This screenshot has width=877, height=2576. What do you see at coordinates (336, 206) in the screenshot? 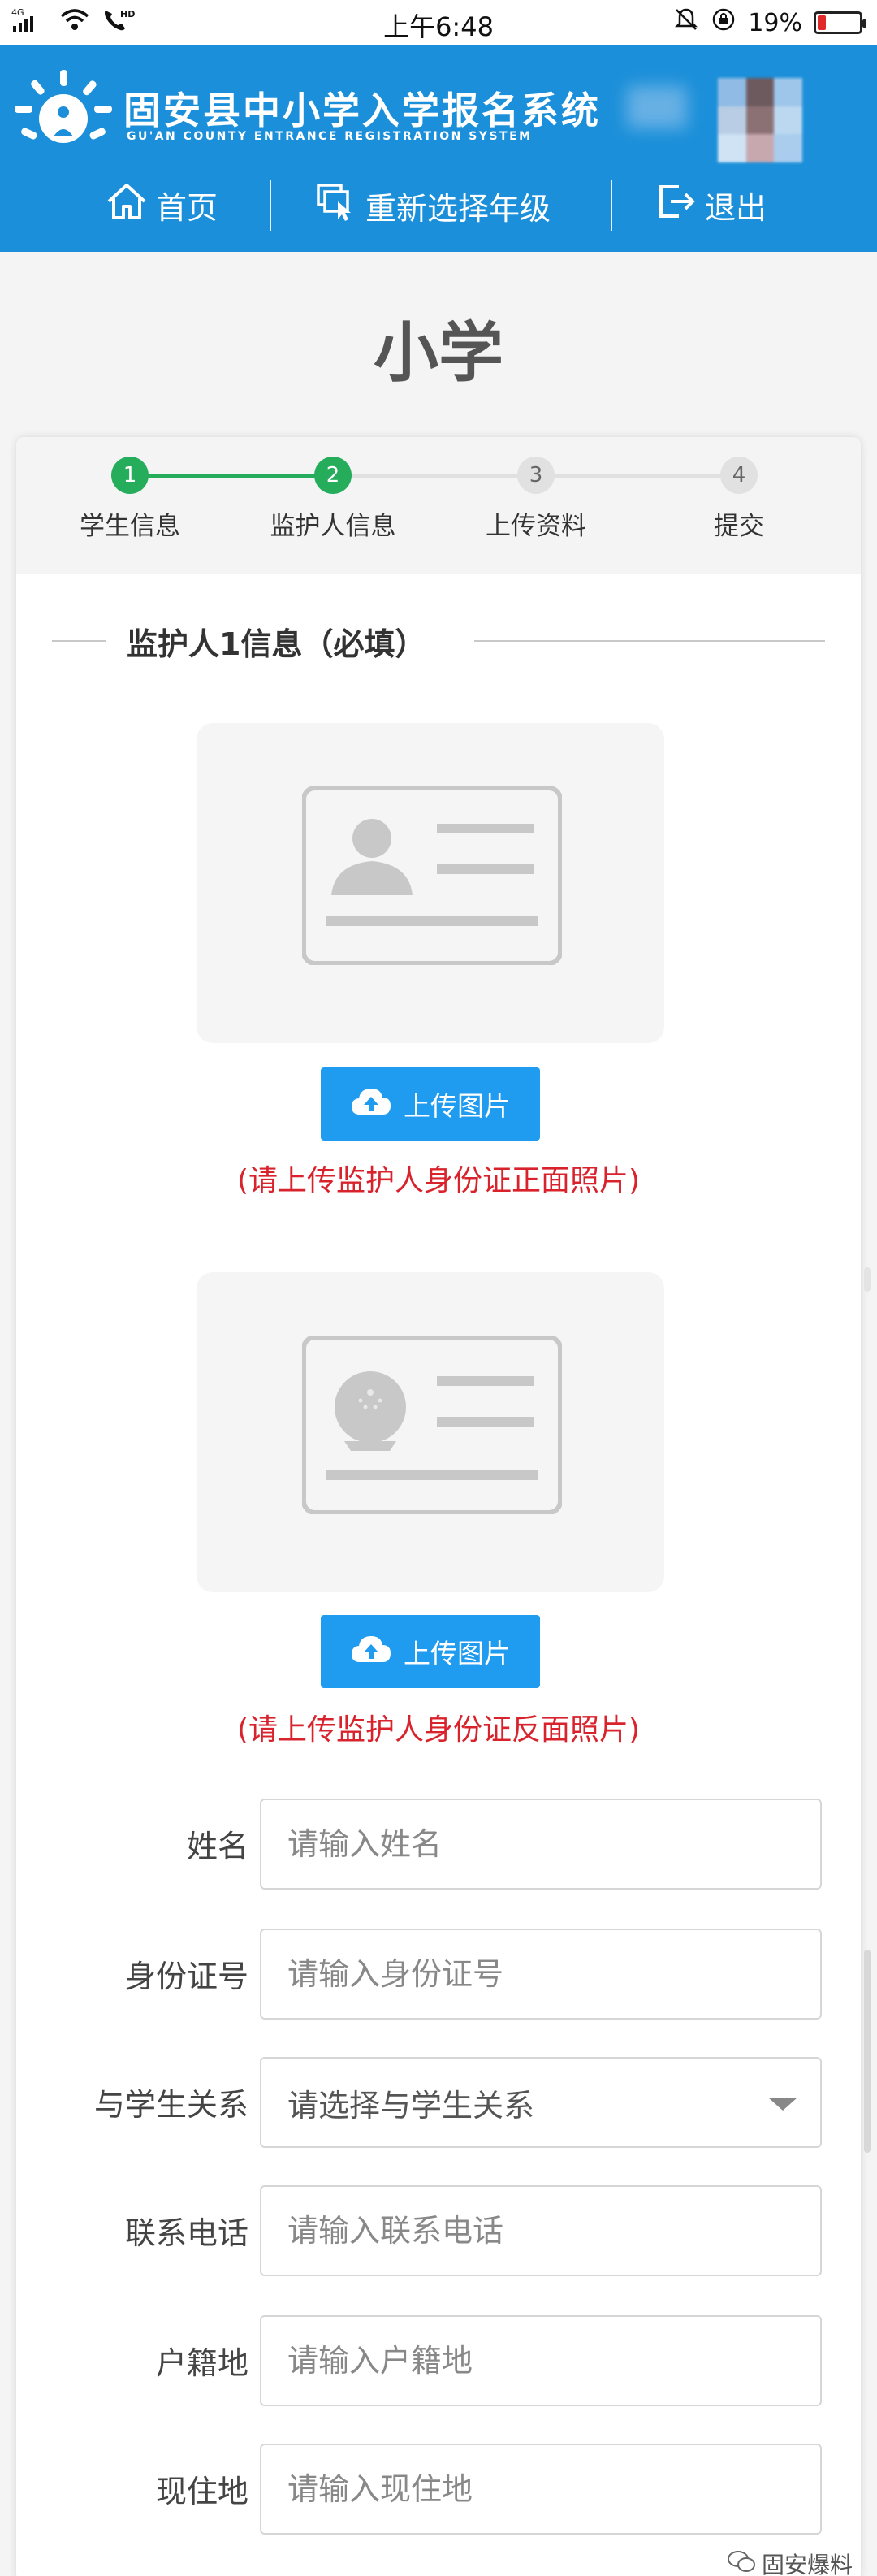
I see `reselect-icon` at bounding box center [336, 206].